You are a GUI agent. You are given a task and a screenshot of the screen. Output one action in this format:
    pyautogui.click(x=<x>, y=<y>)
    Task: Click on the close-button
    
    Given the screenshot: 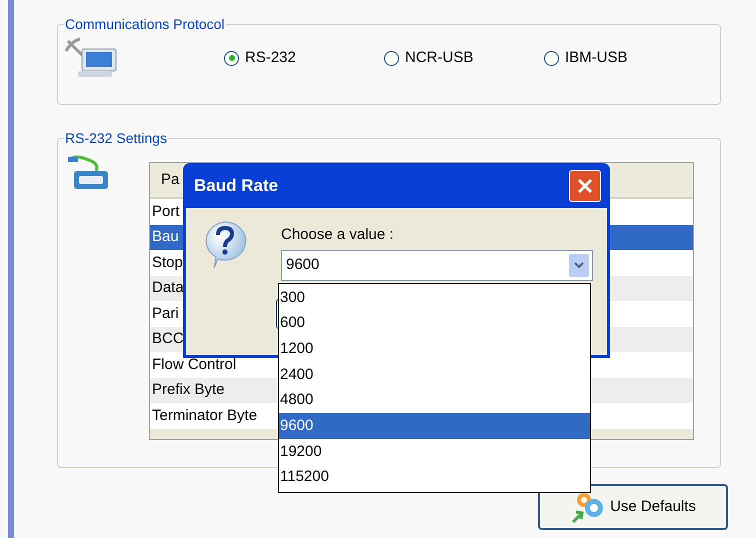 What is the action you would take?
    pyautogui.click(x=585, y=186)
    